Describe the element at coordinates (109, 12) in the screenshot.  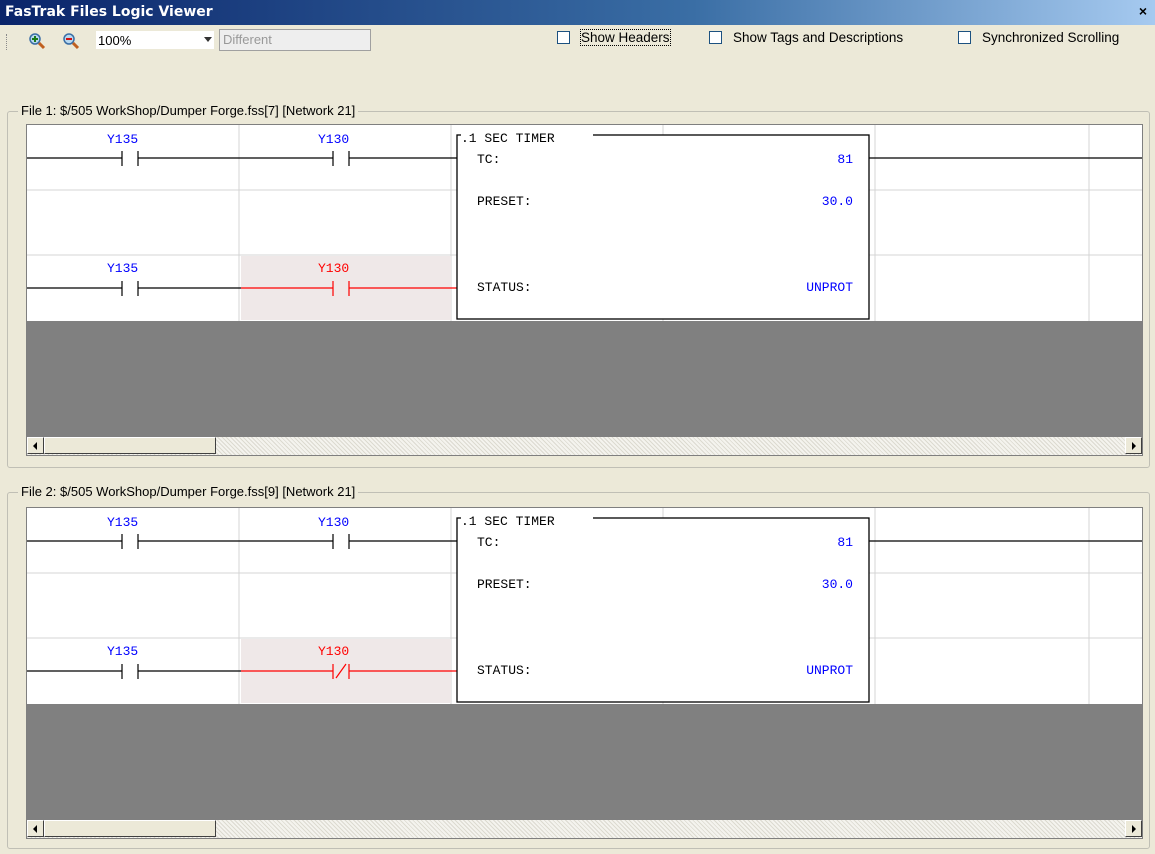
I see `window-title: FasTrak Files Logic Viewer` at that location.